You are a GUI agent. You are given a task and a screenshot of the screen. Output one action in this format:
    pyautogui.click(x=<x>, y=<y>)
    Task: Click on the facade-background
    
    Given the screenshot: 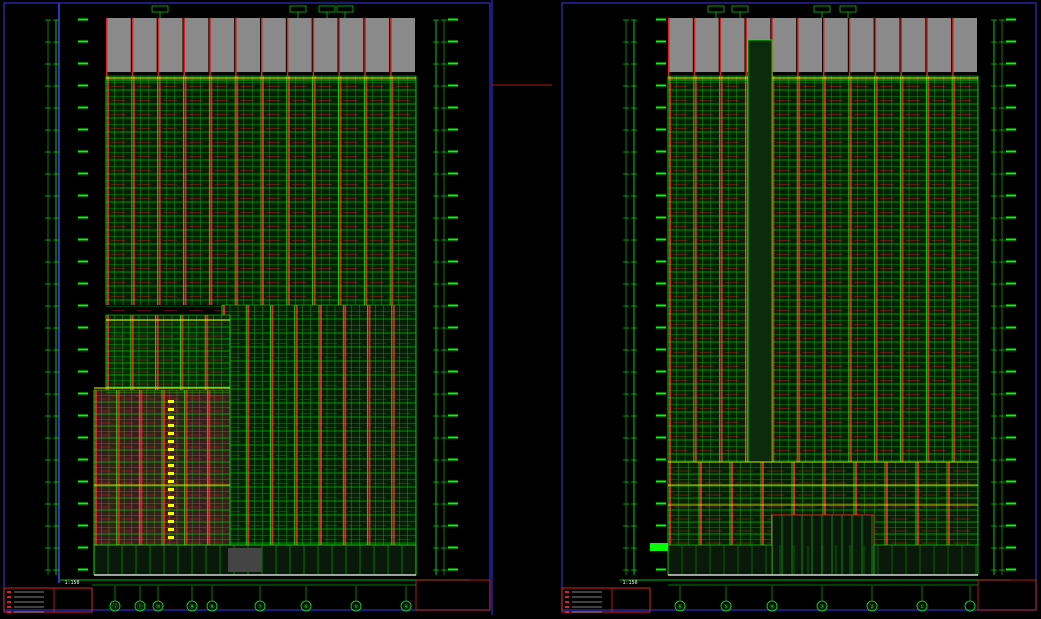 What is the action you would take?
    pyautogui.click(x=168, y=352)
    